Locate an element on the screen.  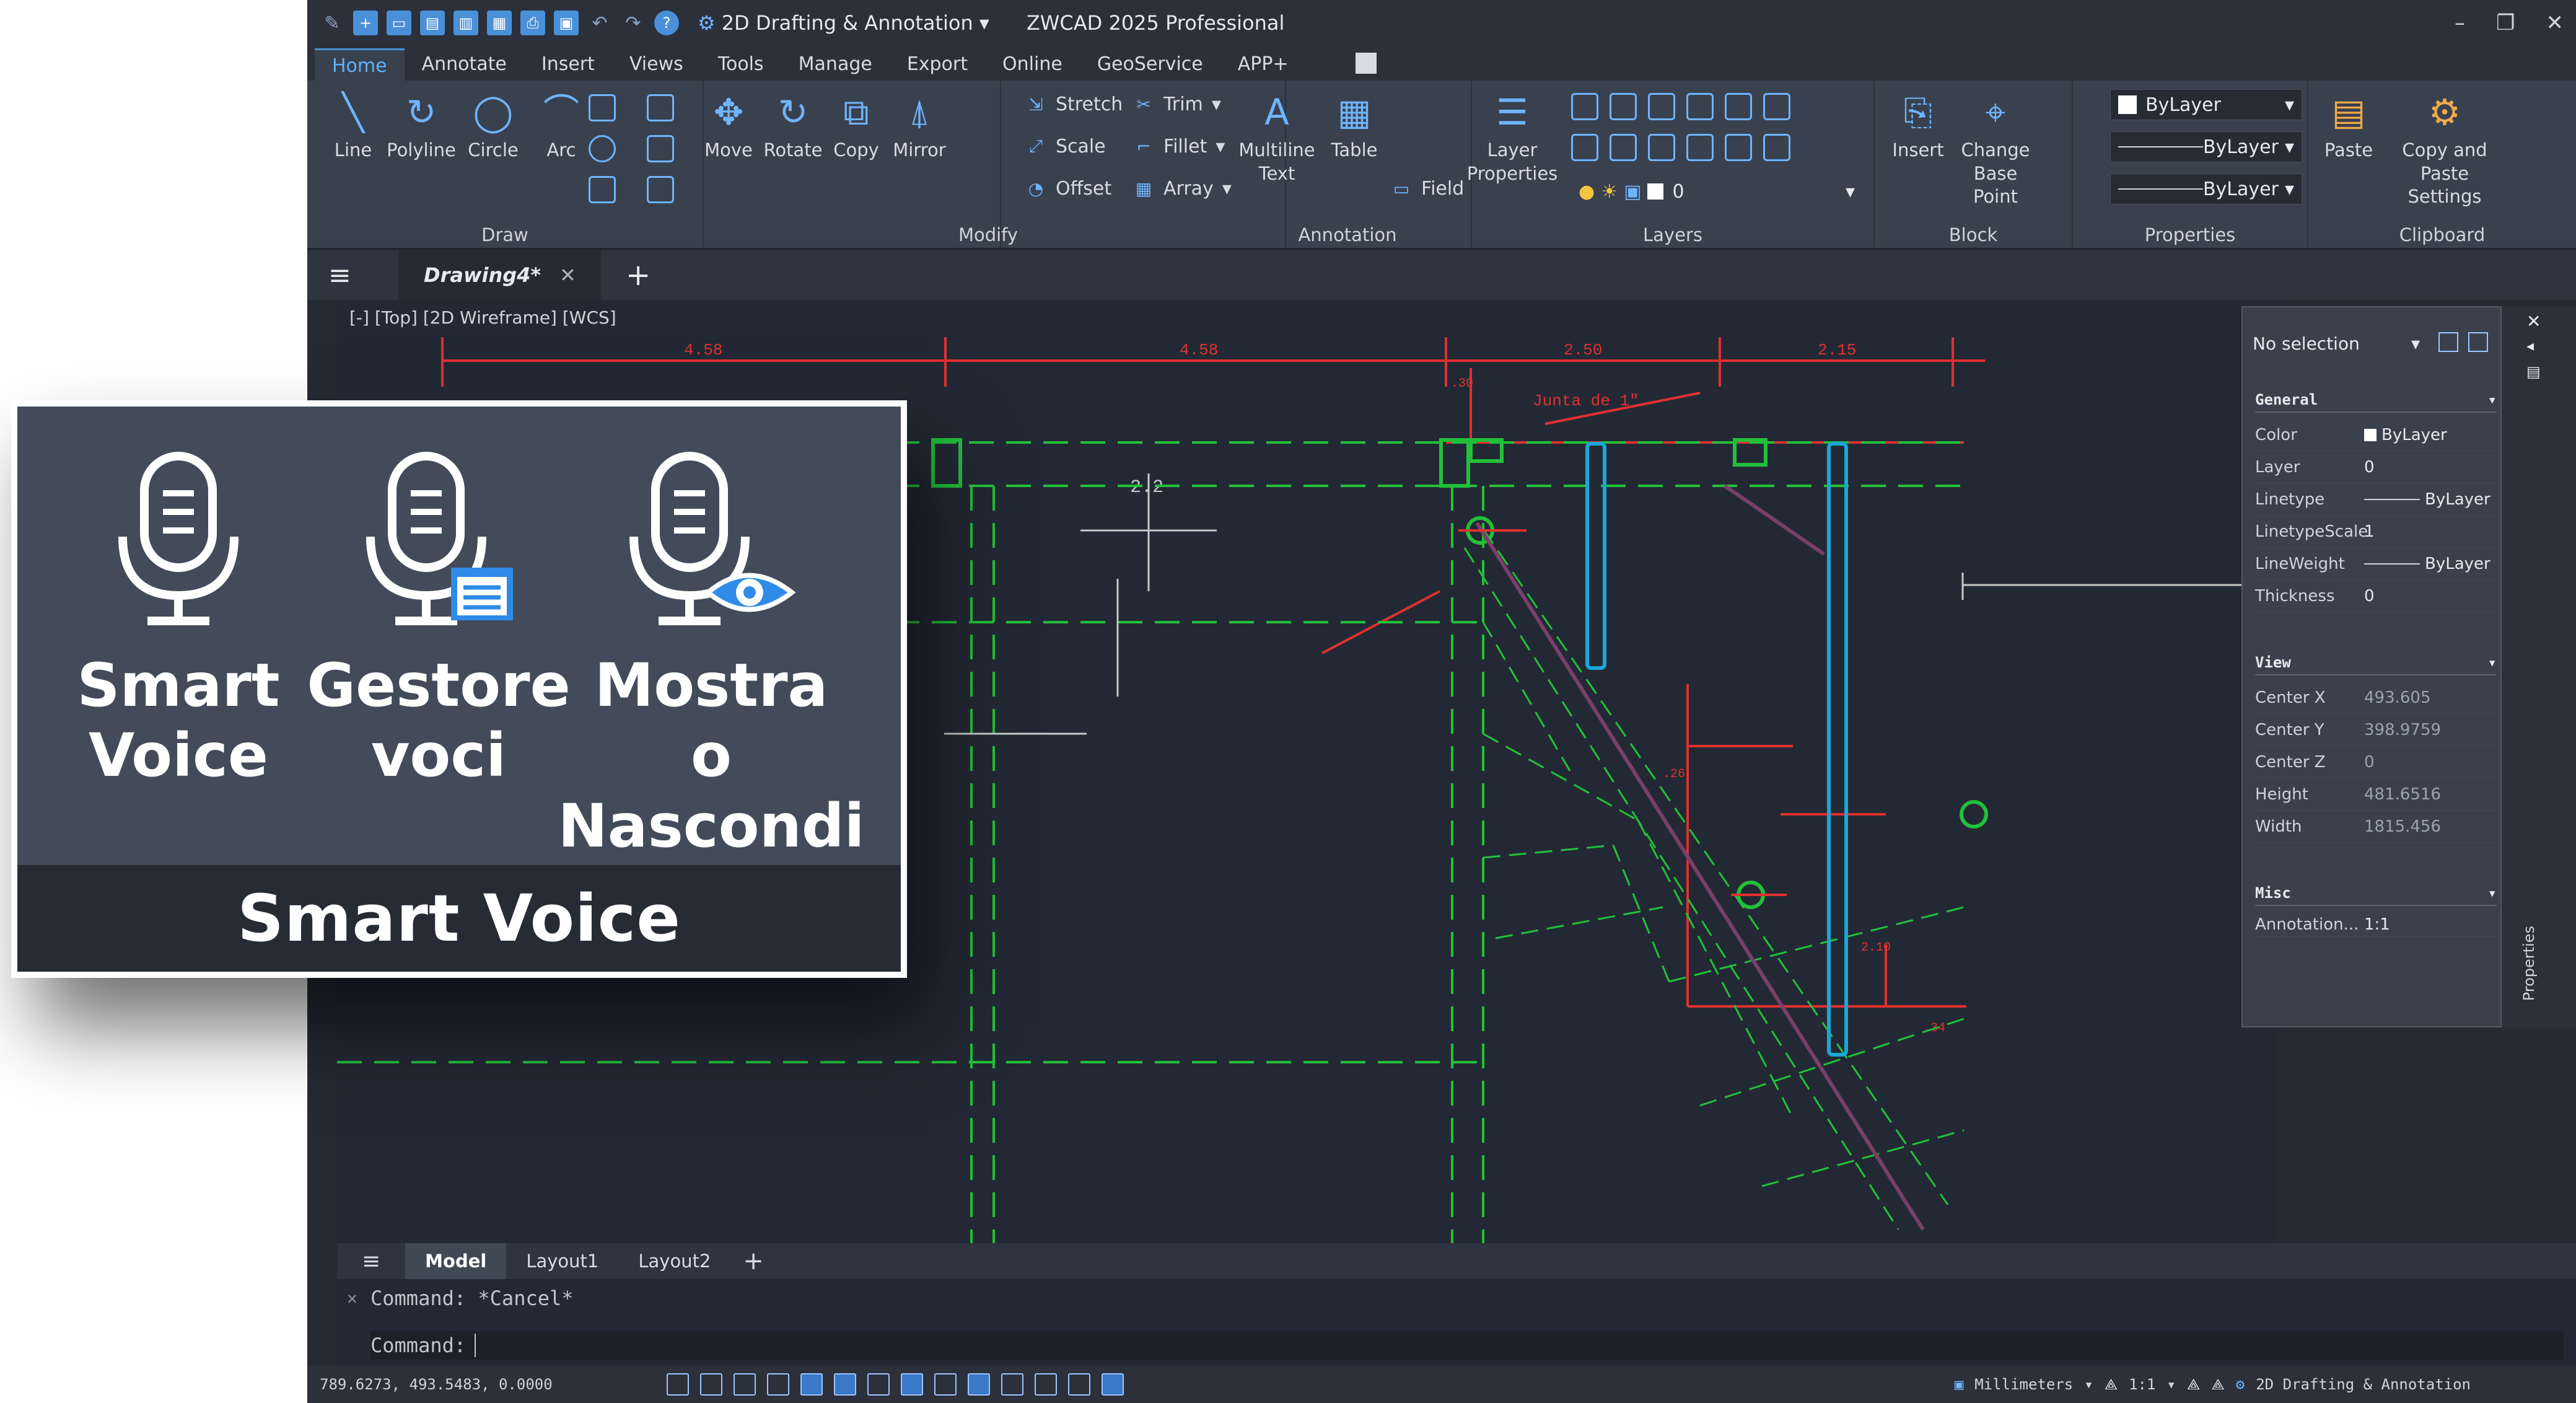
restore-icon: ❐ is located at coordinates (2505, 23).